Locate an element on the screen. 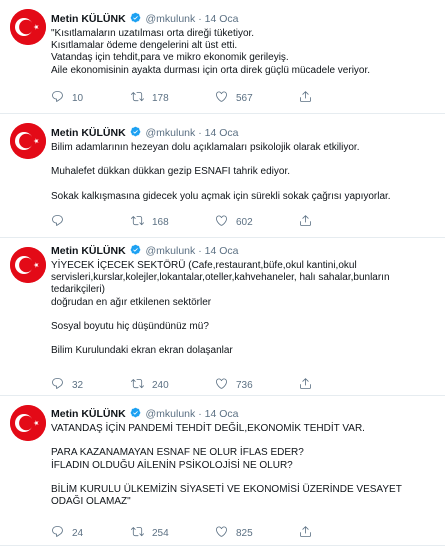 The width and height of the screenshot is (445, 546). retweet-count: 240 is located at coordinates (160, 385).